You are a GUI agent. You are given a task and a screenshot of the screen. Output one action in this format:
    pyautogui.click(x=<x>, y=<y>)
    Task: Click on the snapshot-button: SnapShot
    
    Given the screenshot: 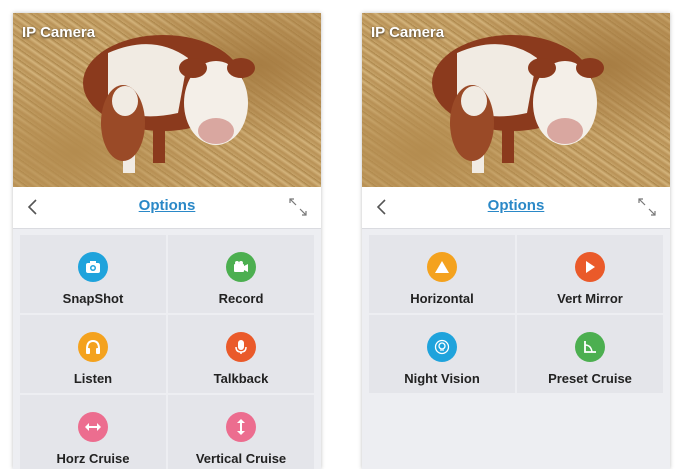 What is the action you would take?
    pyautogui.click(x=93, y=274)
    